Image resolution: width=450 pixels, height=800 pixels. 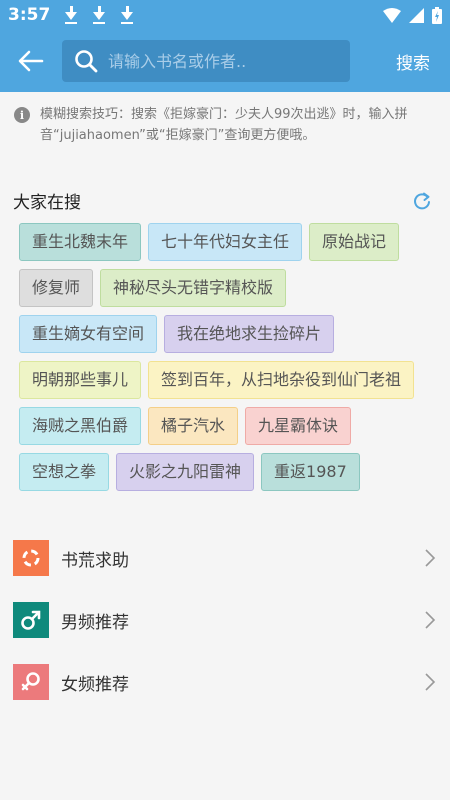 What do you see at coordinates (56, 288) in the screenshot?
I see `hot-tag: 修复师` at bounding box center [56, 288].